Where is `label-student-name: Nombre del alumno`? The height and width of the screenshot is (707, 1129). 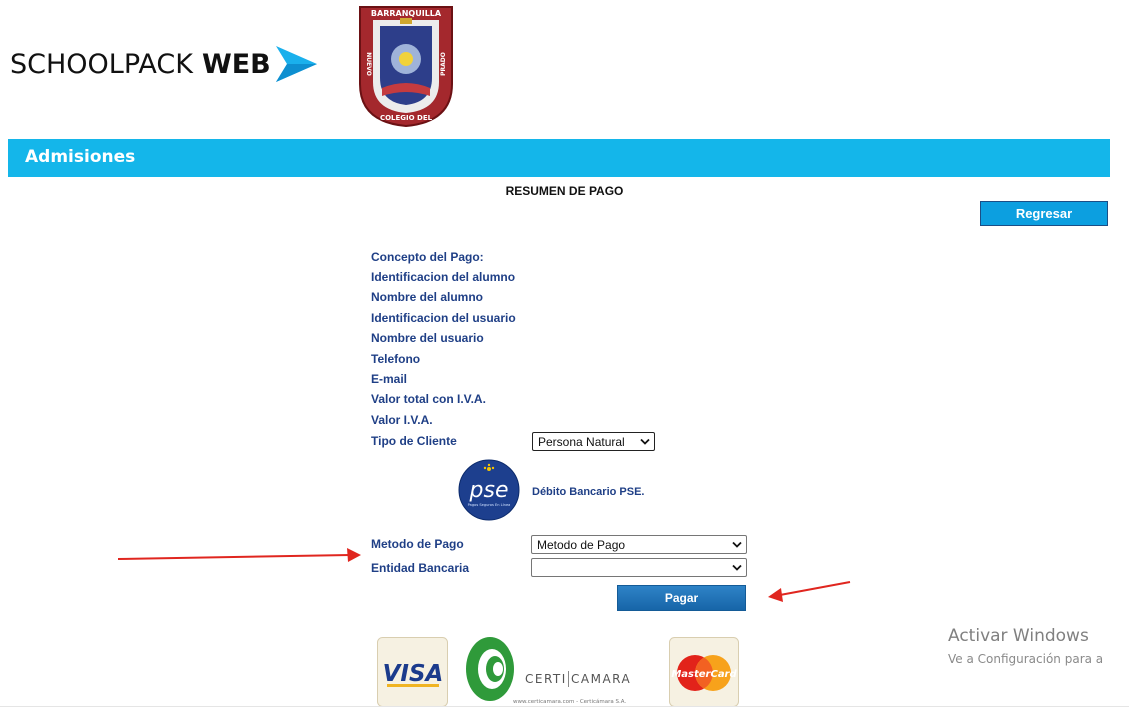
label-student-name: Nombre del alumno is located at coordinates (427, 297).